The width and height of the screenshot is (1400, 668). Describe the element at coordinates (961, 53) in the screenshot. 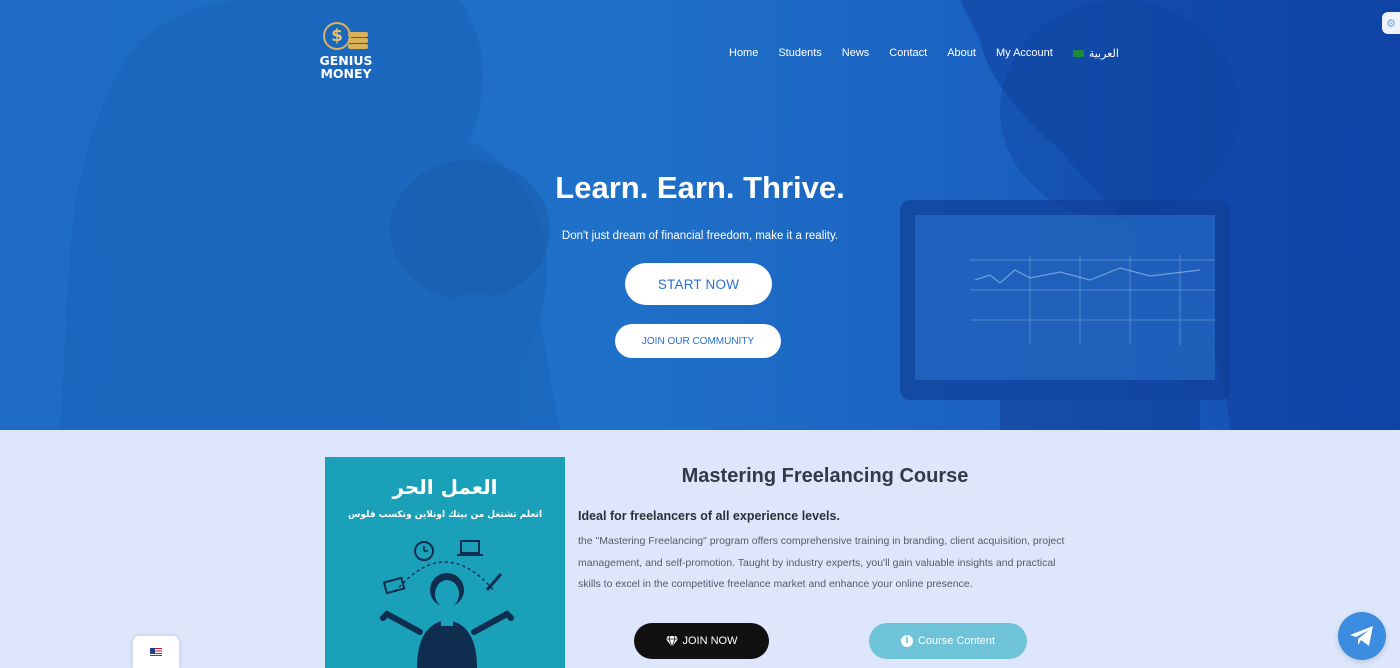

I see `nav-about: About` at that location.